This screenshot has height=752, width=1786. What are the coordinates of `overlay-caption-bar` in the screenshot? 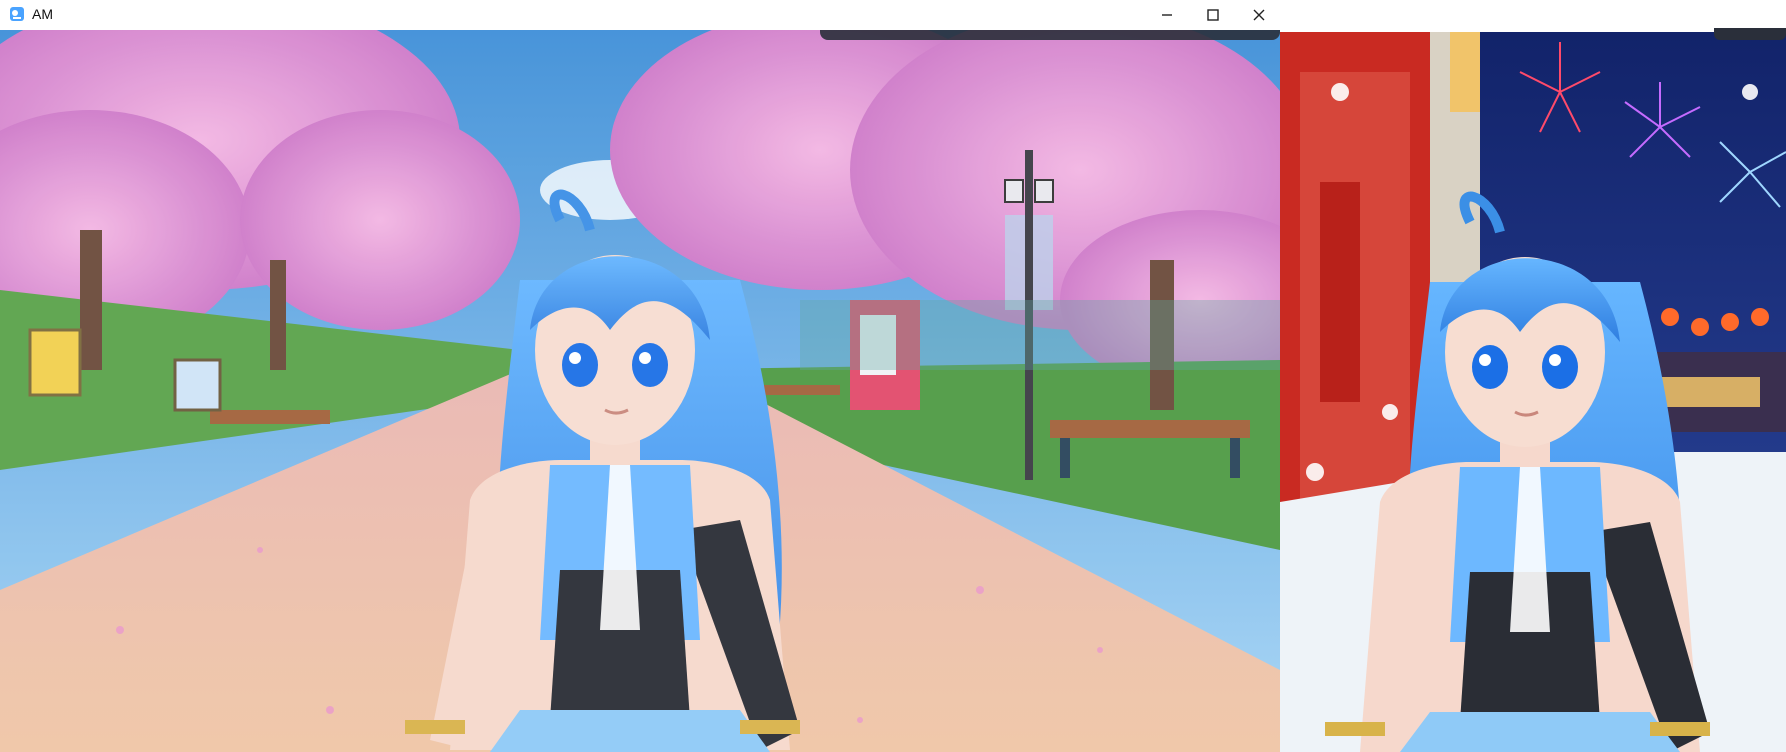 It's located at (1050, 35).